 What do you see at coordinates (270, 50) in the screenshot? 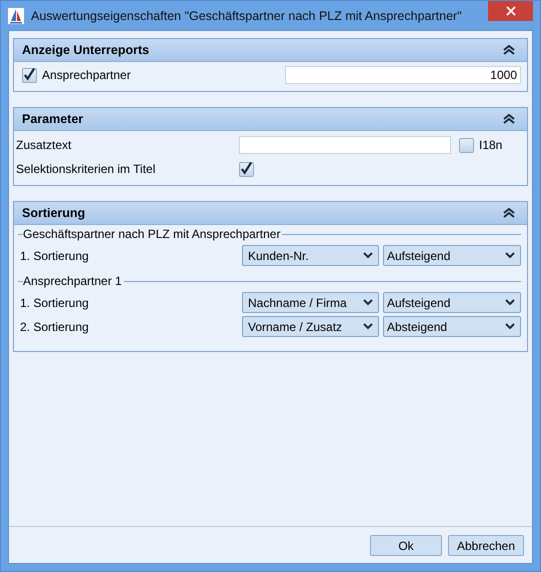
I see `panel-header: Anzeige Unterreports` at bounding box center [270, 50].